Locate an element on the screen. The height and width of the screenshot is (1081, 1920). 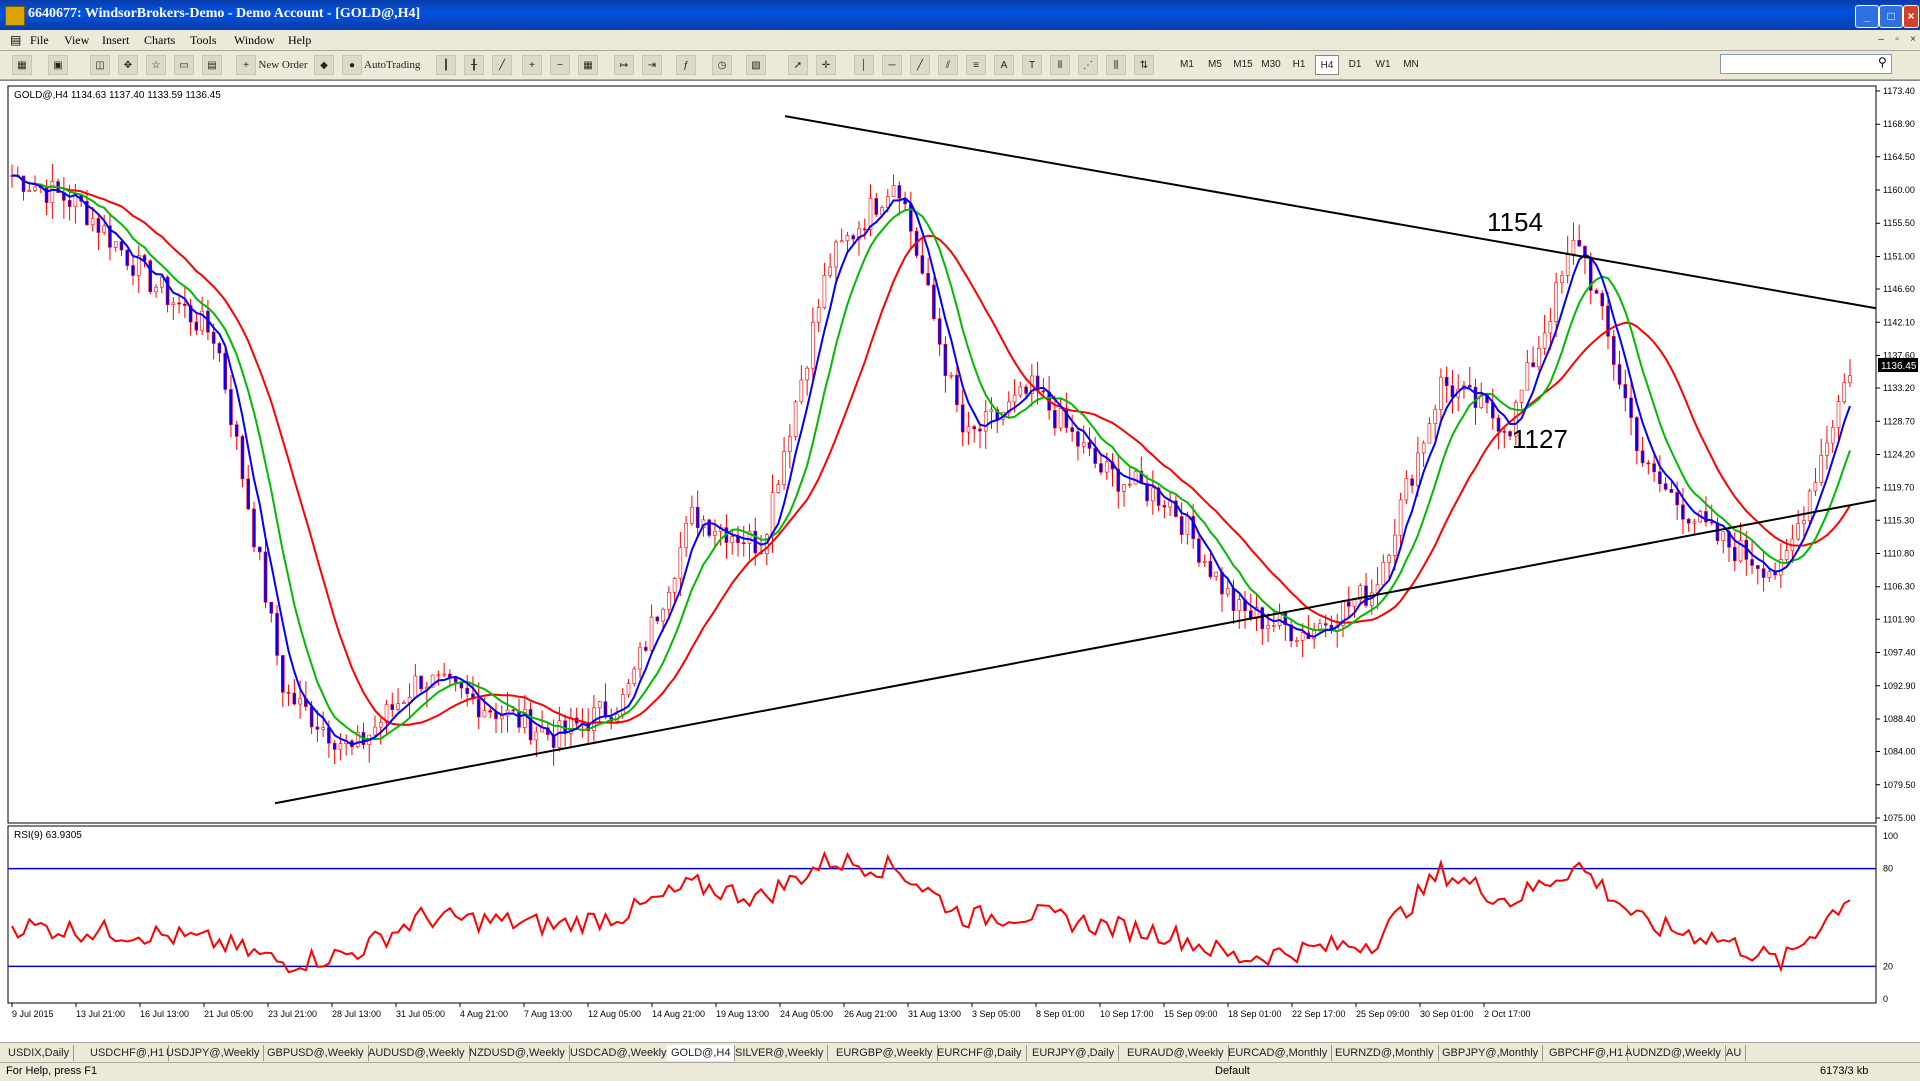
templates-icon: ▧ is located at coordinates (756, 65).